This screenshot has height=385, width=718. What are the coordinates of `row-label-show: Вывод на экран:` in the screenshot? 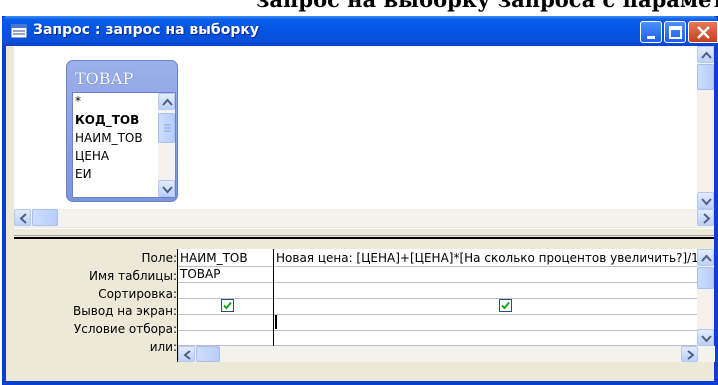 It's located at (125, 311).